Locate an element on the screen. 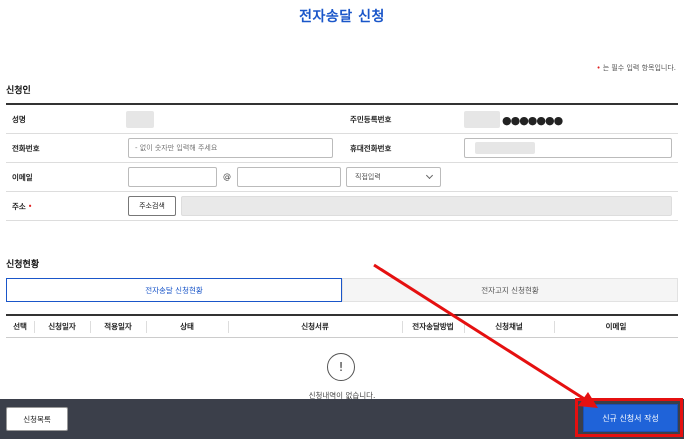  name-label: 성명 is located at coordinates (19, 119).